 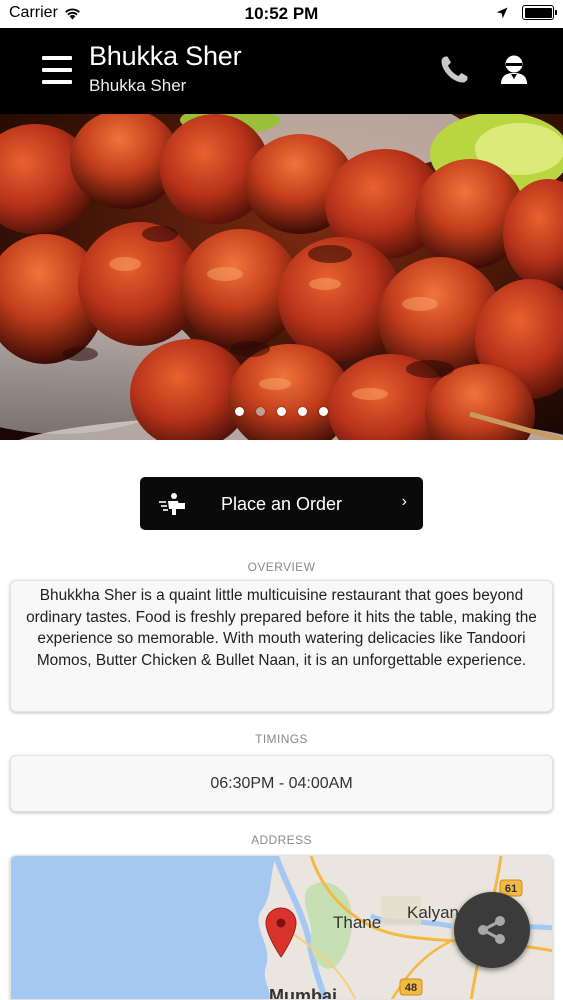 What do you see at coordinates (511, 889) in the screenshot?
I see `svg-text: 61` at bounding box center [511, 889].